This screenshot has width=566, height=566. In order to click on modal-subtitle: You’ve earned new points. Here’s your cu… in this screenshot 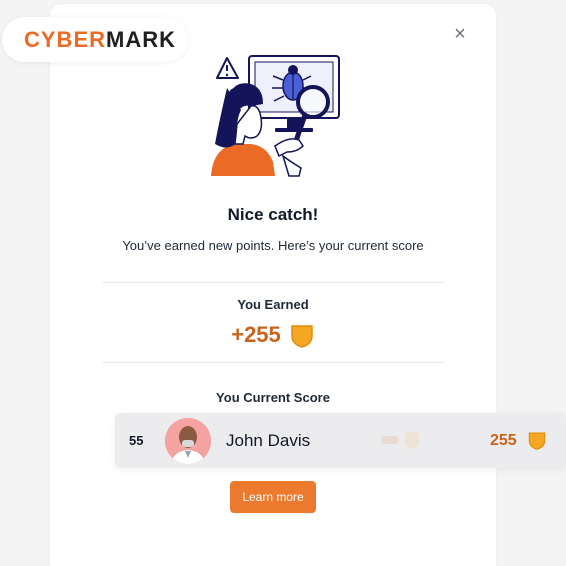, I will do `click(273, 245)`.